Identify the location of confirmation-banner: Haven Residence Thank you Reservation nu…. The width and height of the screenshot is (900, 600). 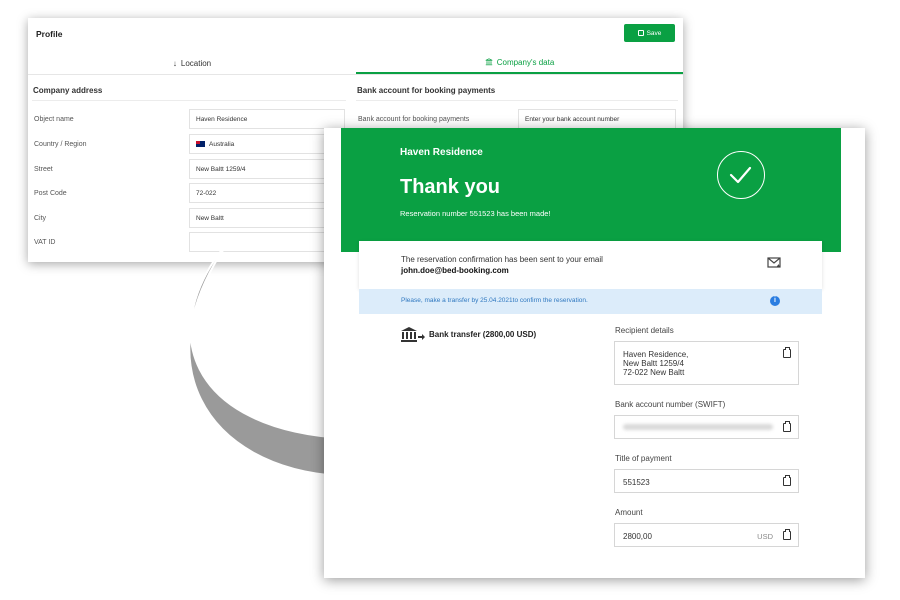
(591, 190).